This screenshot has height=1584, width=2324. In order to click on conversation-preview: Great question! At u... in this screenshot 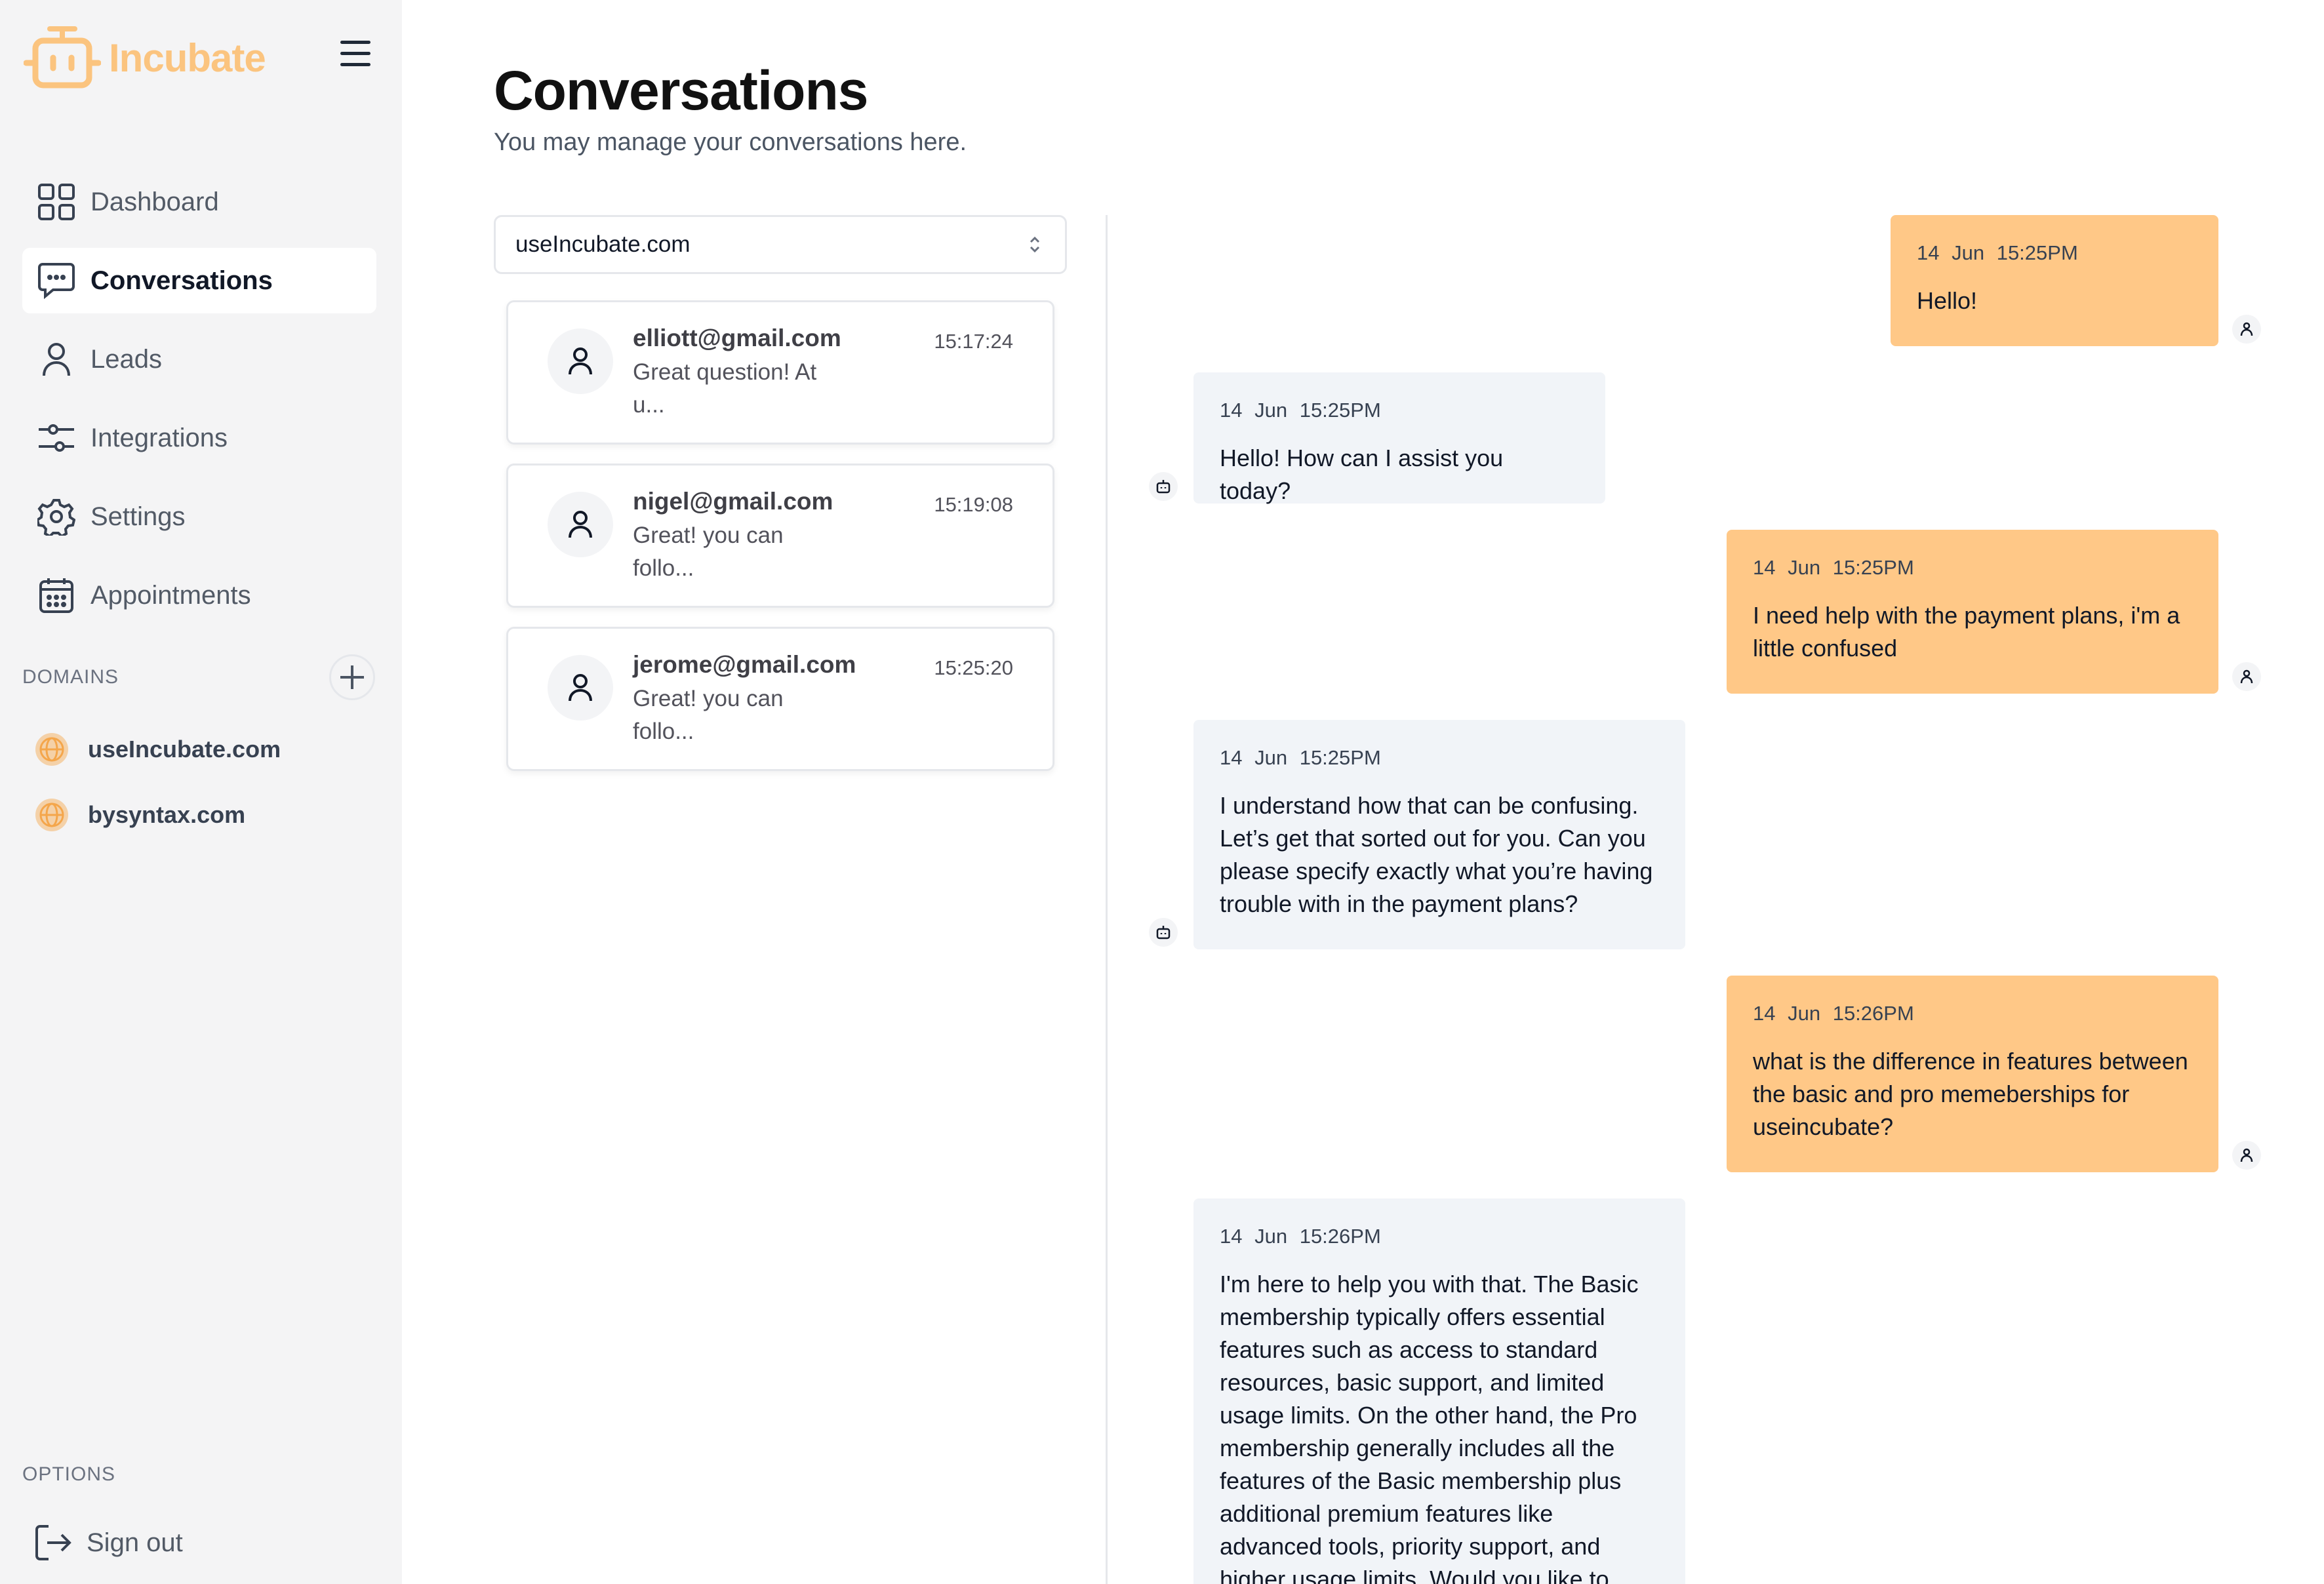, I will do `click(725, 389)`.